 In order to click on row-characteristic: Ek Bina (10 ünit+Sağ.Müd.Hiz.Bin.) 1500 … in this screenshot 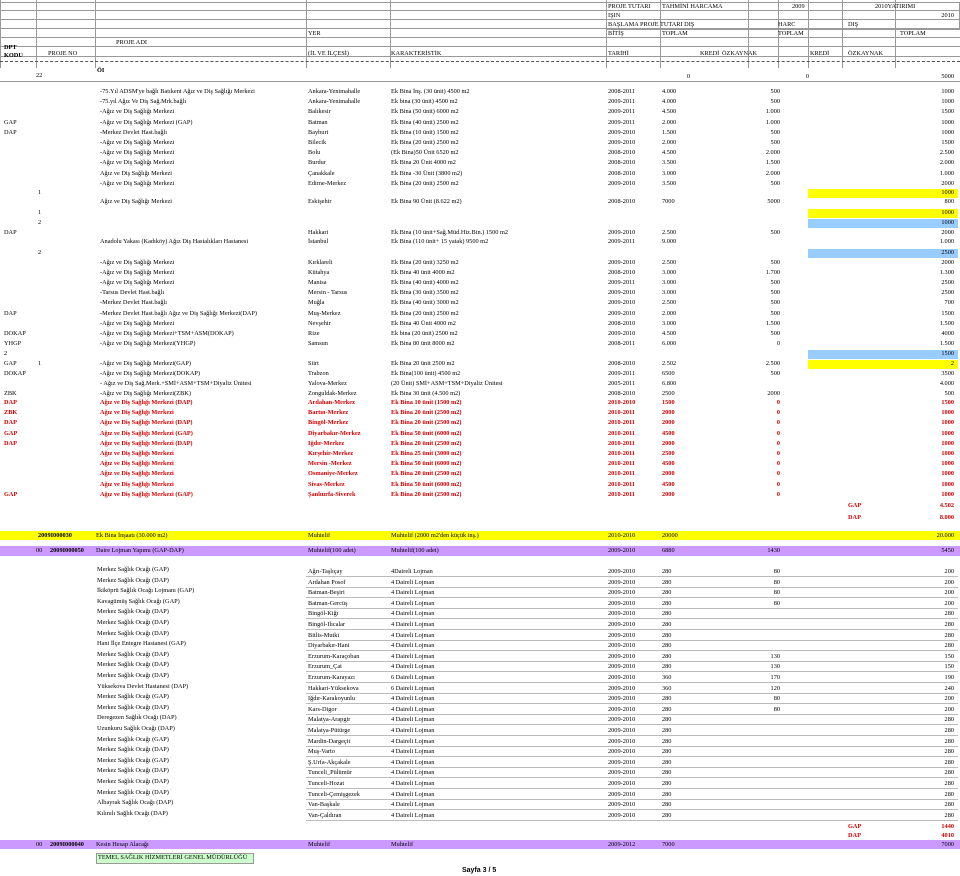, I will do `click(450, 232)`.